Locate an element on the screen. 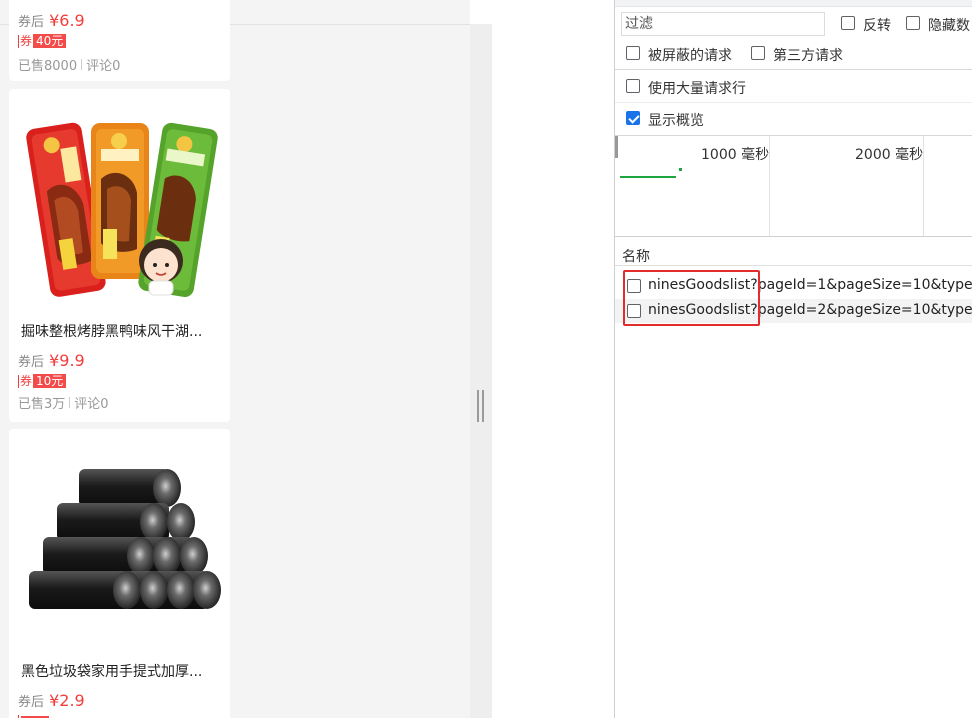 The width and height of the screenshot is (972, 718). price-row: 券后 ¥6.9 is located at coordinates (51, 20).